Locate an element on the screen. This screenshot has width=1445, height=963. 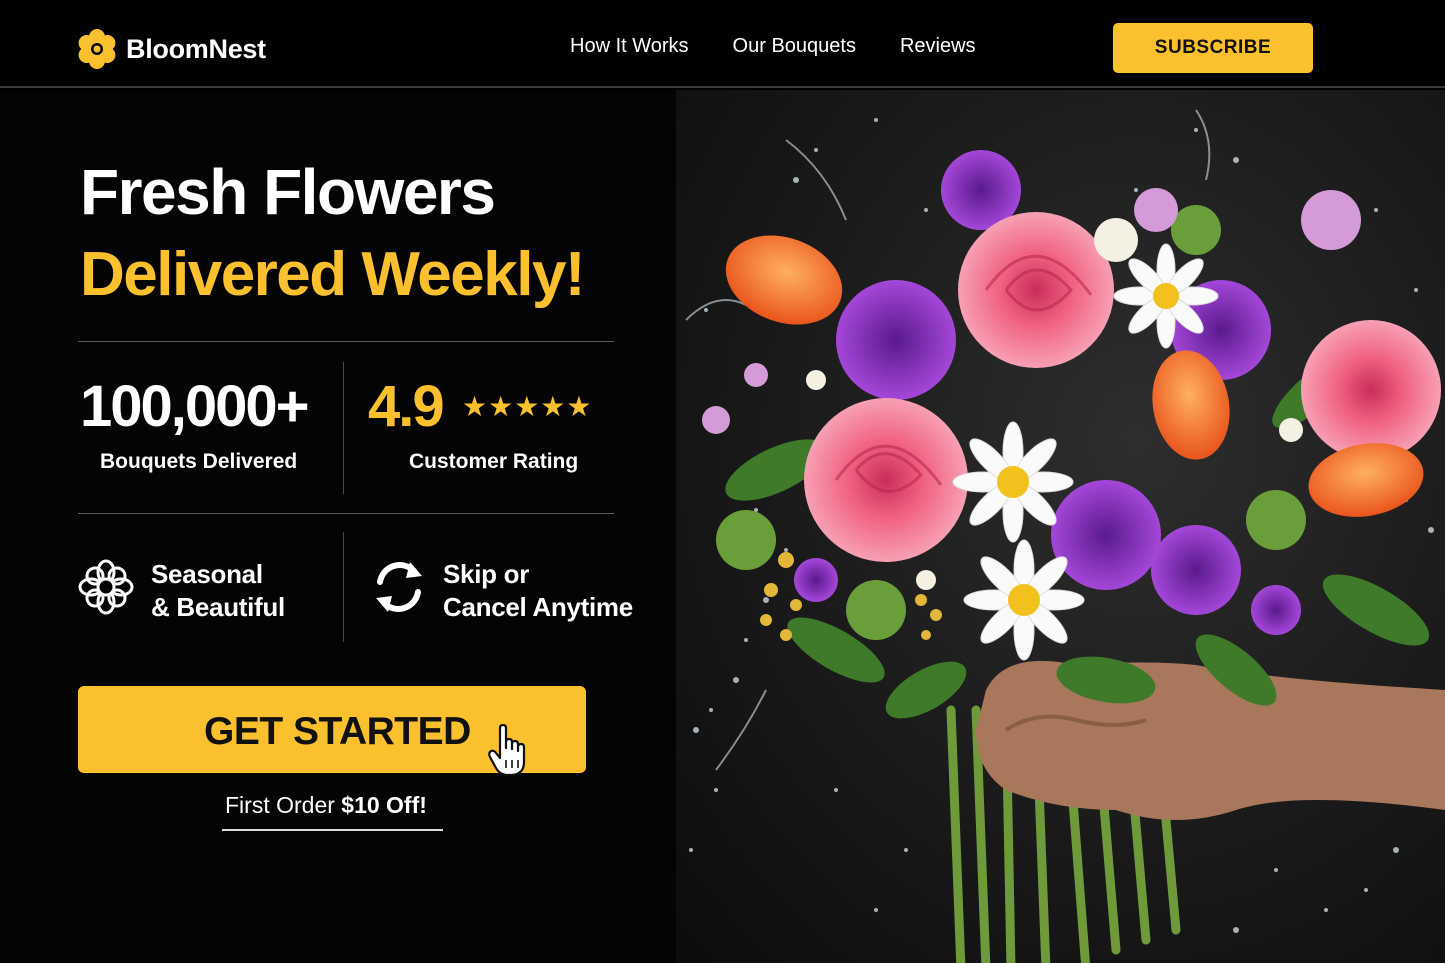
stat-bouquets-value: 100,000+ is located at coordinates (195, 406).